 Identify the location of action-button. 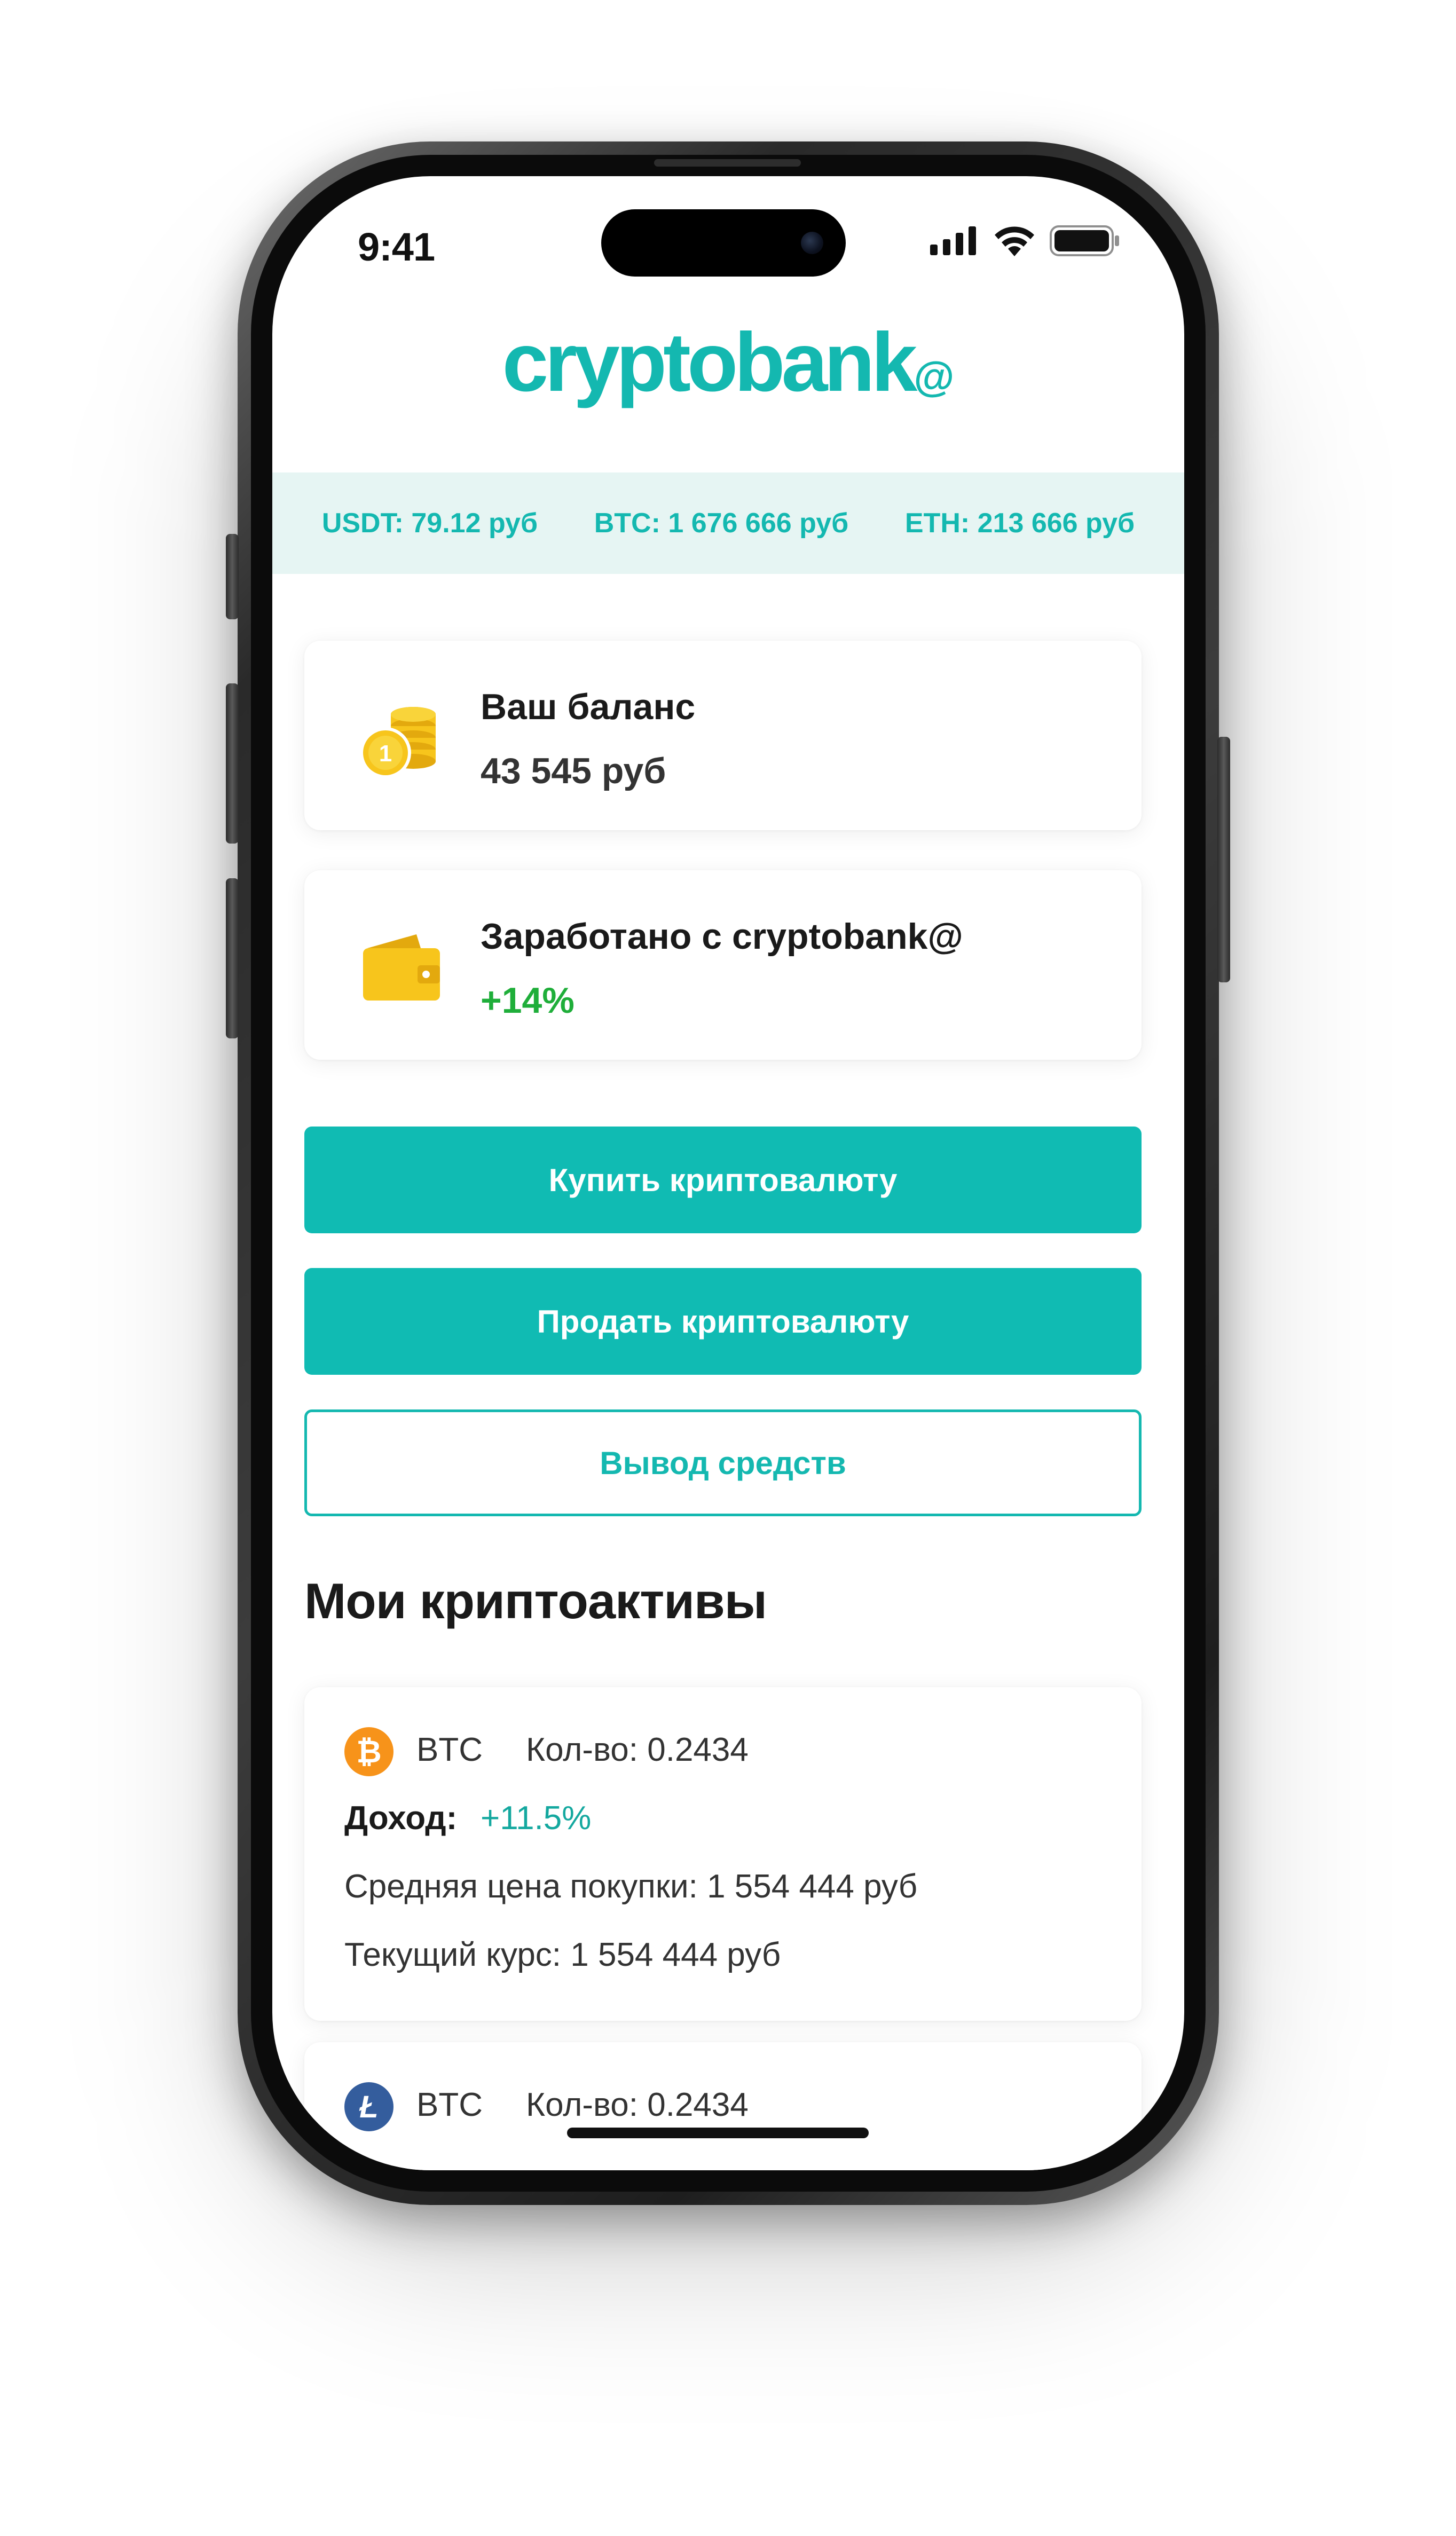
(232, 576).